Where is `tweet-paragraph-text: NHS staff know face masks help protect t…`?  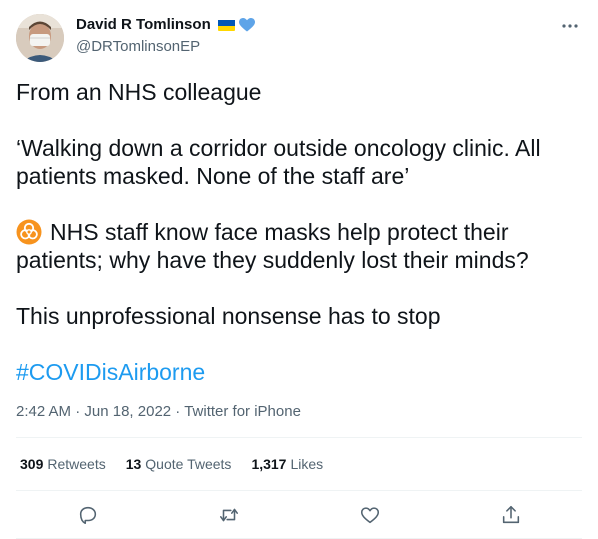 tweet-paragraph-text: NHS staff know face masks help protect t… is located at coordinates (272, 246).